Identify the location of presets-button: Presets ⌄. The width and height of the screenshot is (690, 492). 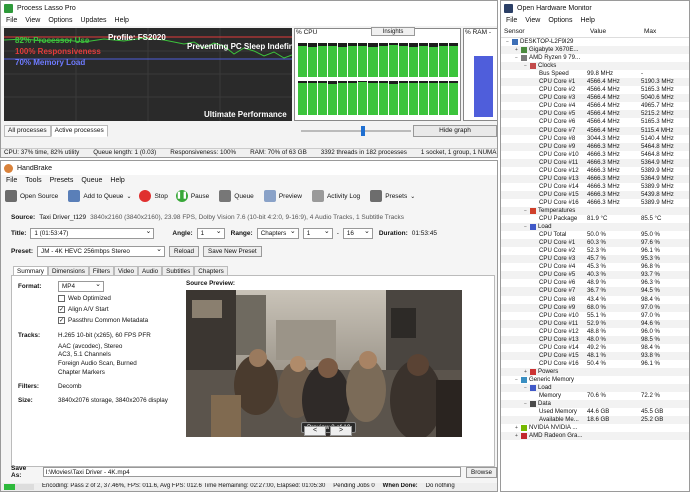
(392, 196).